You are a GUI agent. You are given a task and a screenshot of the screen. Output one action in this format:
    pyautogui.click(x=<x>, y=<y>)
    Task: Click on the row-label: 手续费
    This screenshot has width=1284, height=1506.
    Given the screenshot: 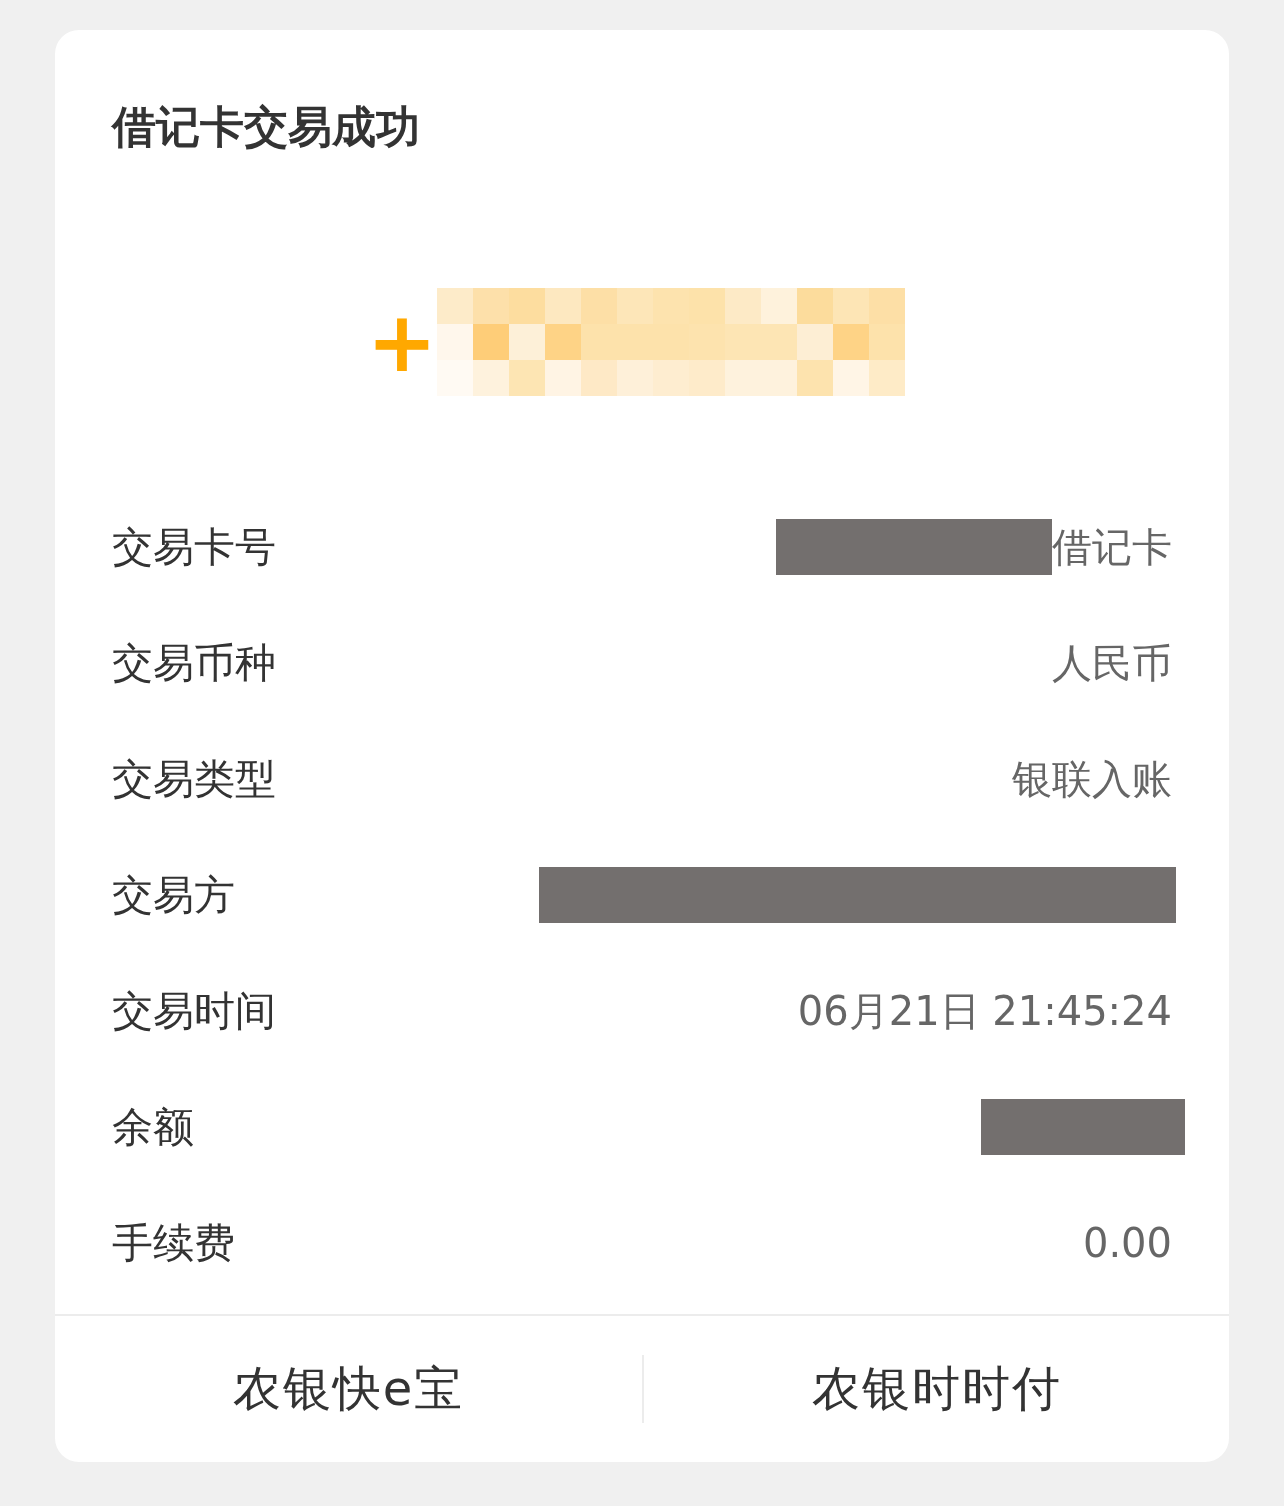 What is the action you would take?
    pyautogui.click(x=173, y=1243)
    